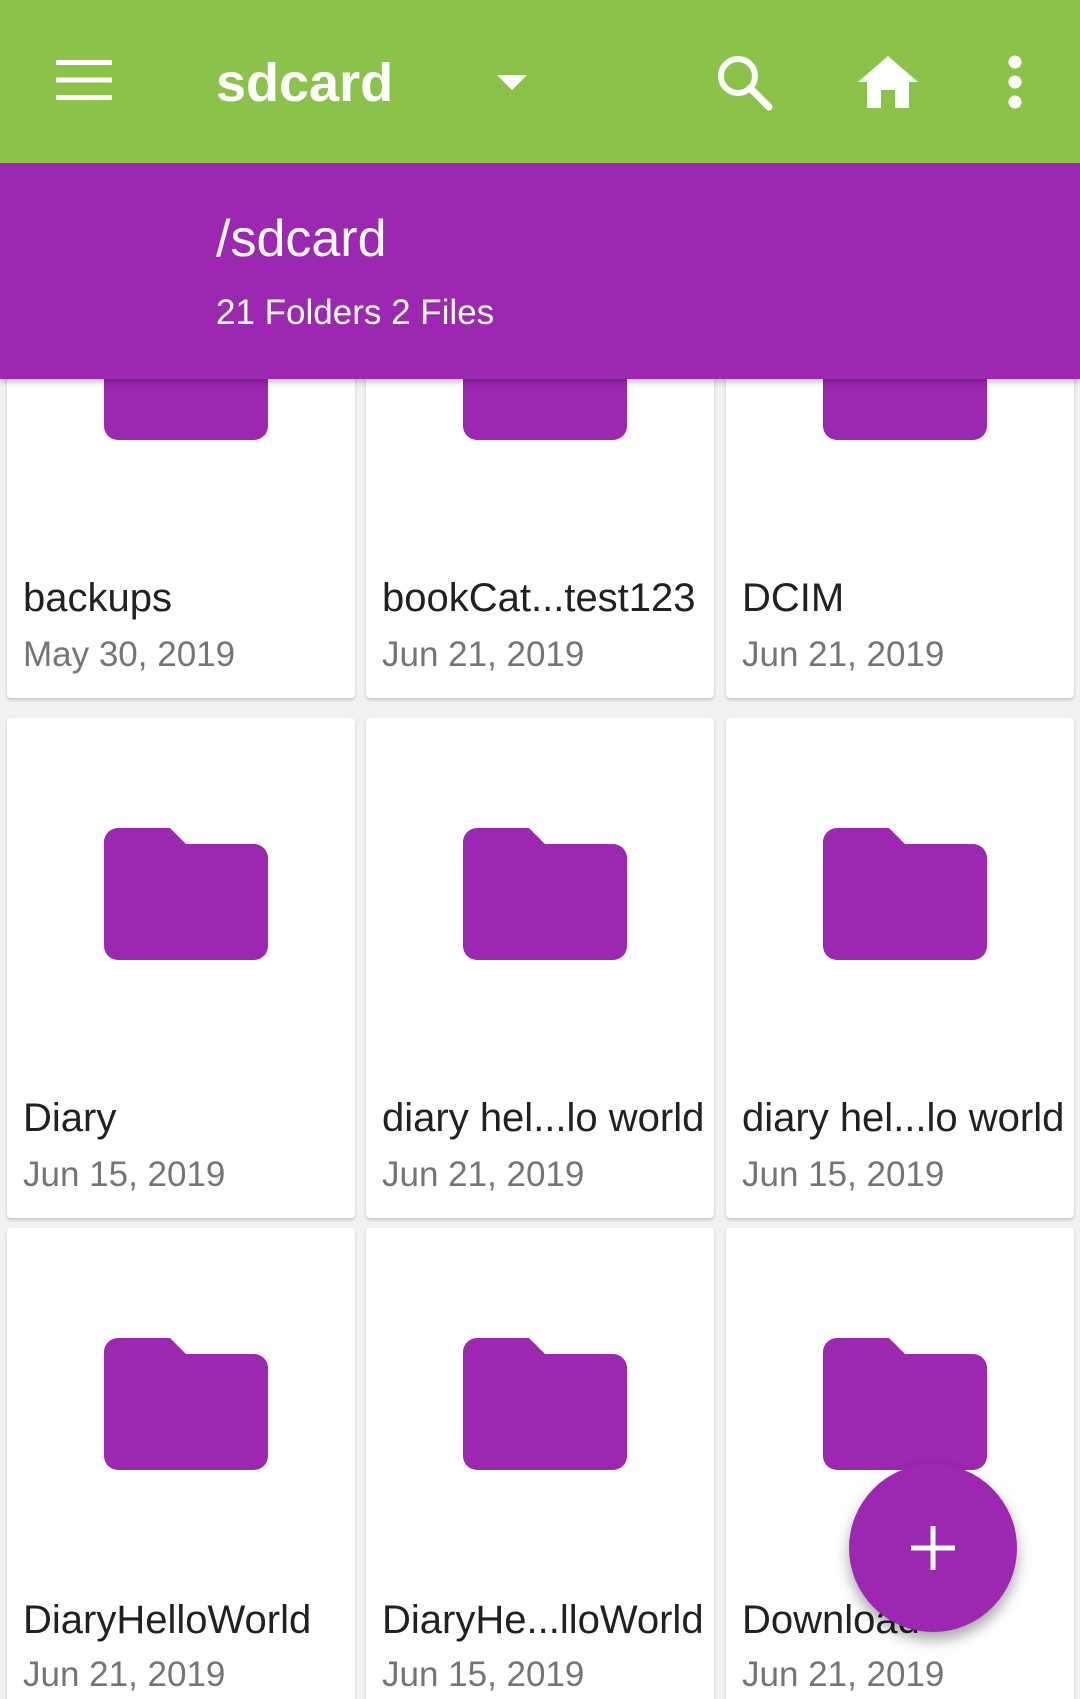  I want to click on folder-name: DiaryHe...lloWorld, so click(543, 1620).